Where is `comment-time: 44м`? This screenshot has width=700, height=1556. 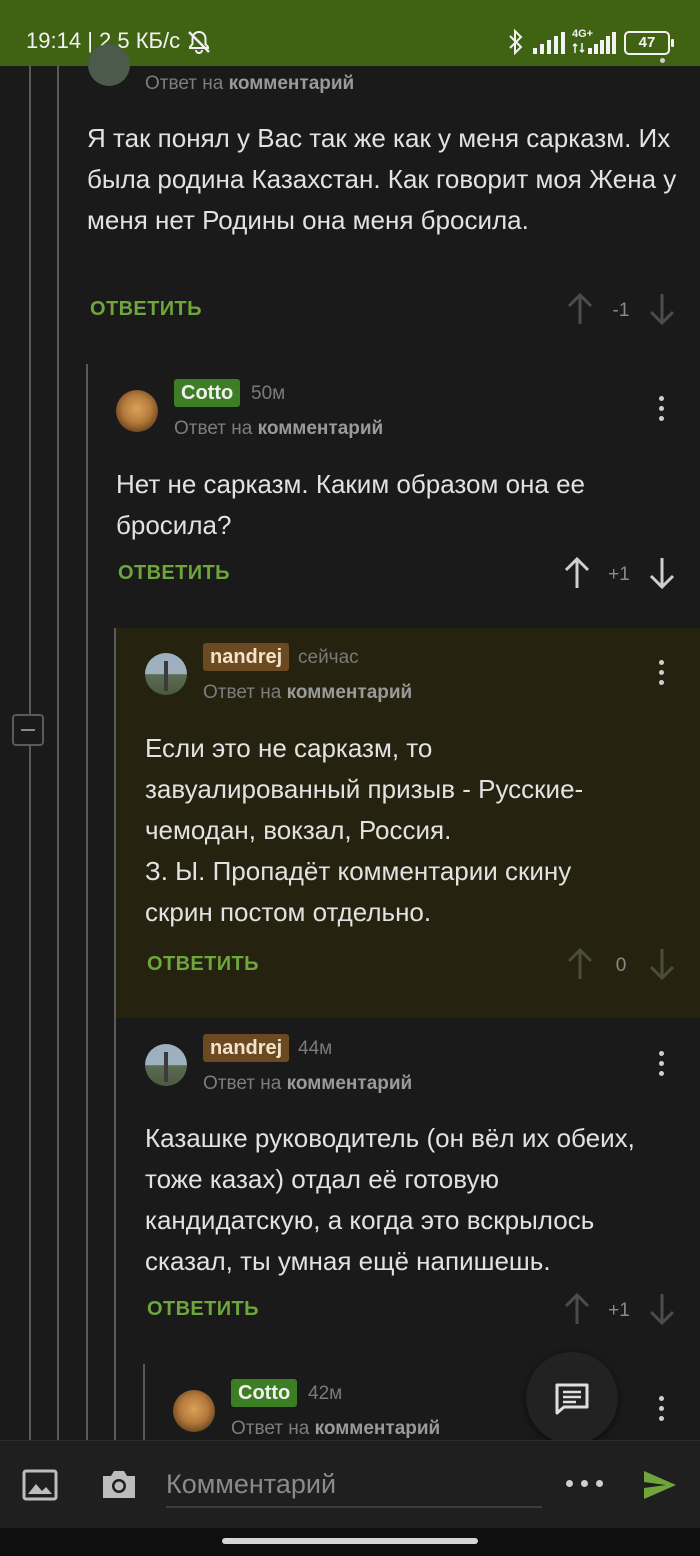 comment-time: 44м is located at coordinates (315, 1048).